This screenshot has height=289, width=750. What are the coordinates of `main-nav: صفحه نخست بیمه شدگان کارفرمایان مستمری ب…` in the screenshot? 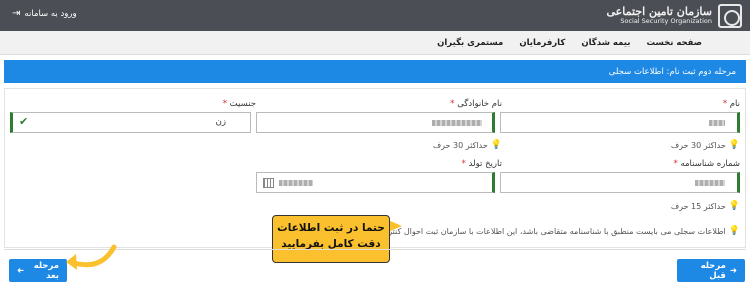 It's located at (375, 43).